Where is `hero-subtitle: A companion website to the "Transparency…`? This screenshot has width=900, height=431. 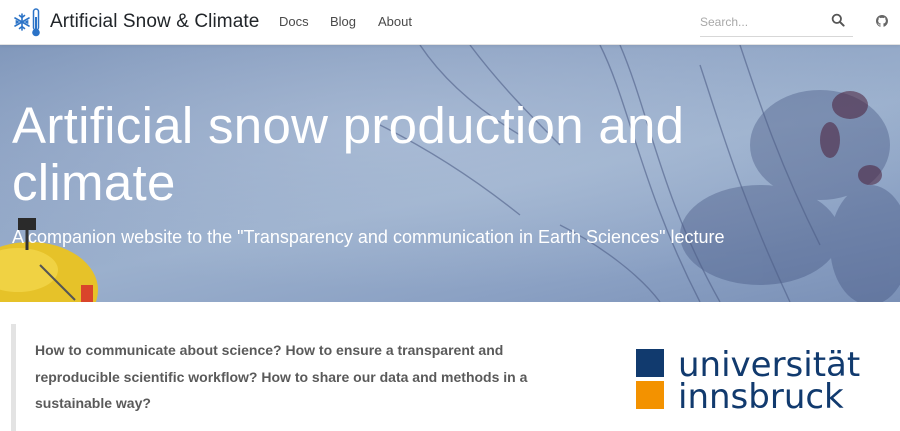
hero-subtitle: A companion website to the "Transparency… is located at coordinates (368, 237).